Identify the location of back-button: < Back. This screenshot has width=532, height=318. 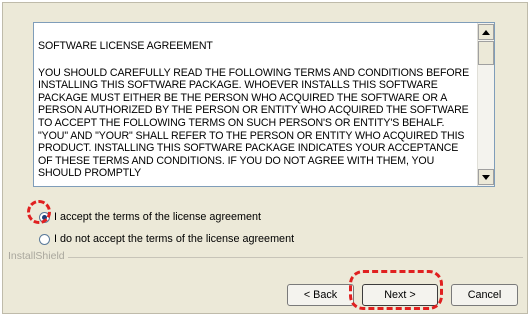
(320, 295).